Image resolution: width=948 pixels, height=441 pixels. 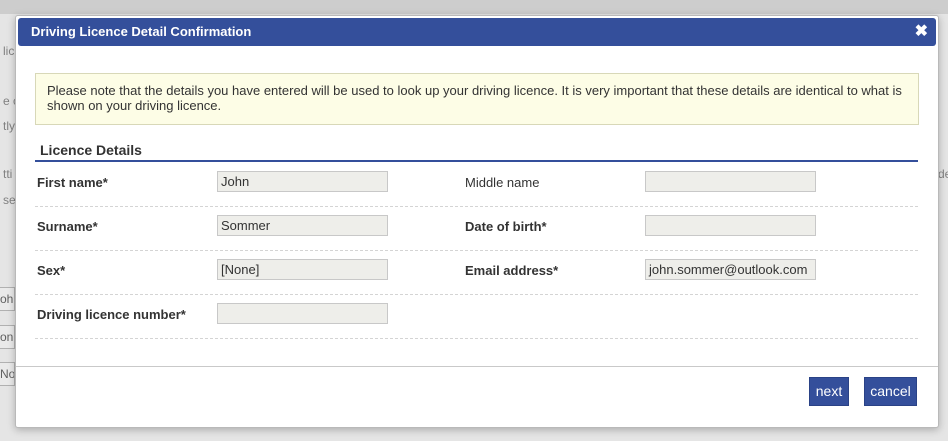 I want to click on section-title: Licence Details, so click(x=91, y=150).